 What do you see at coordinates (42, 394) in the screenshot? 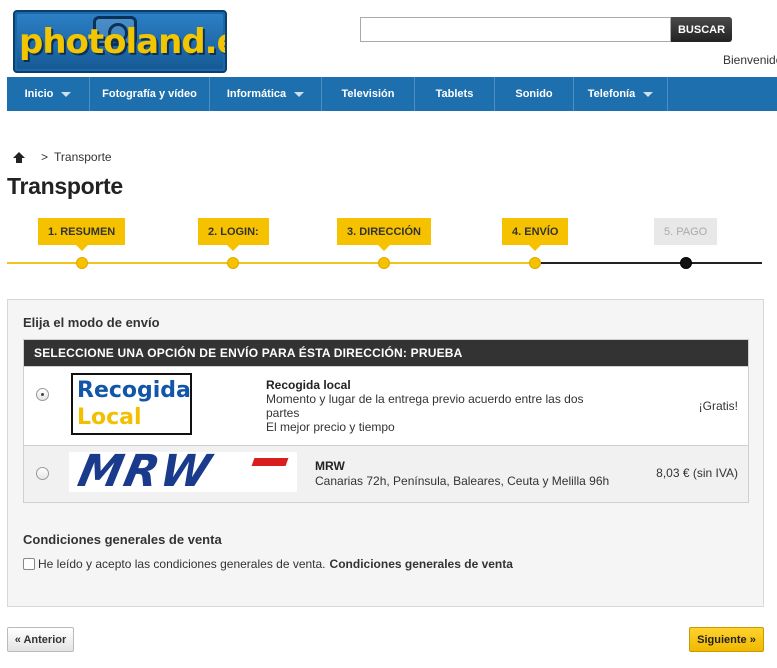
I see `shipping-radio-recogida` at bounding box center [42, 394].